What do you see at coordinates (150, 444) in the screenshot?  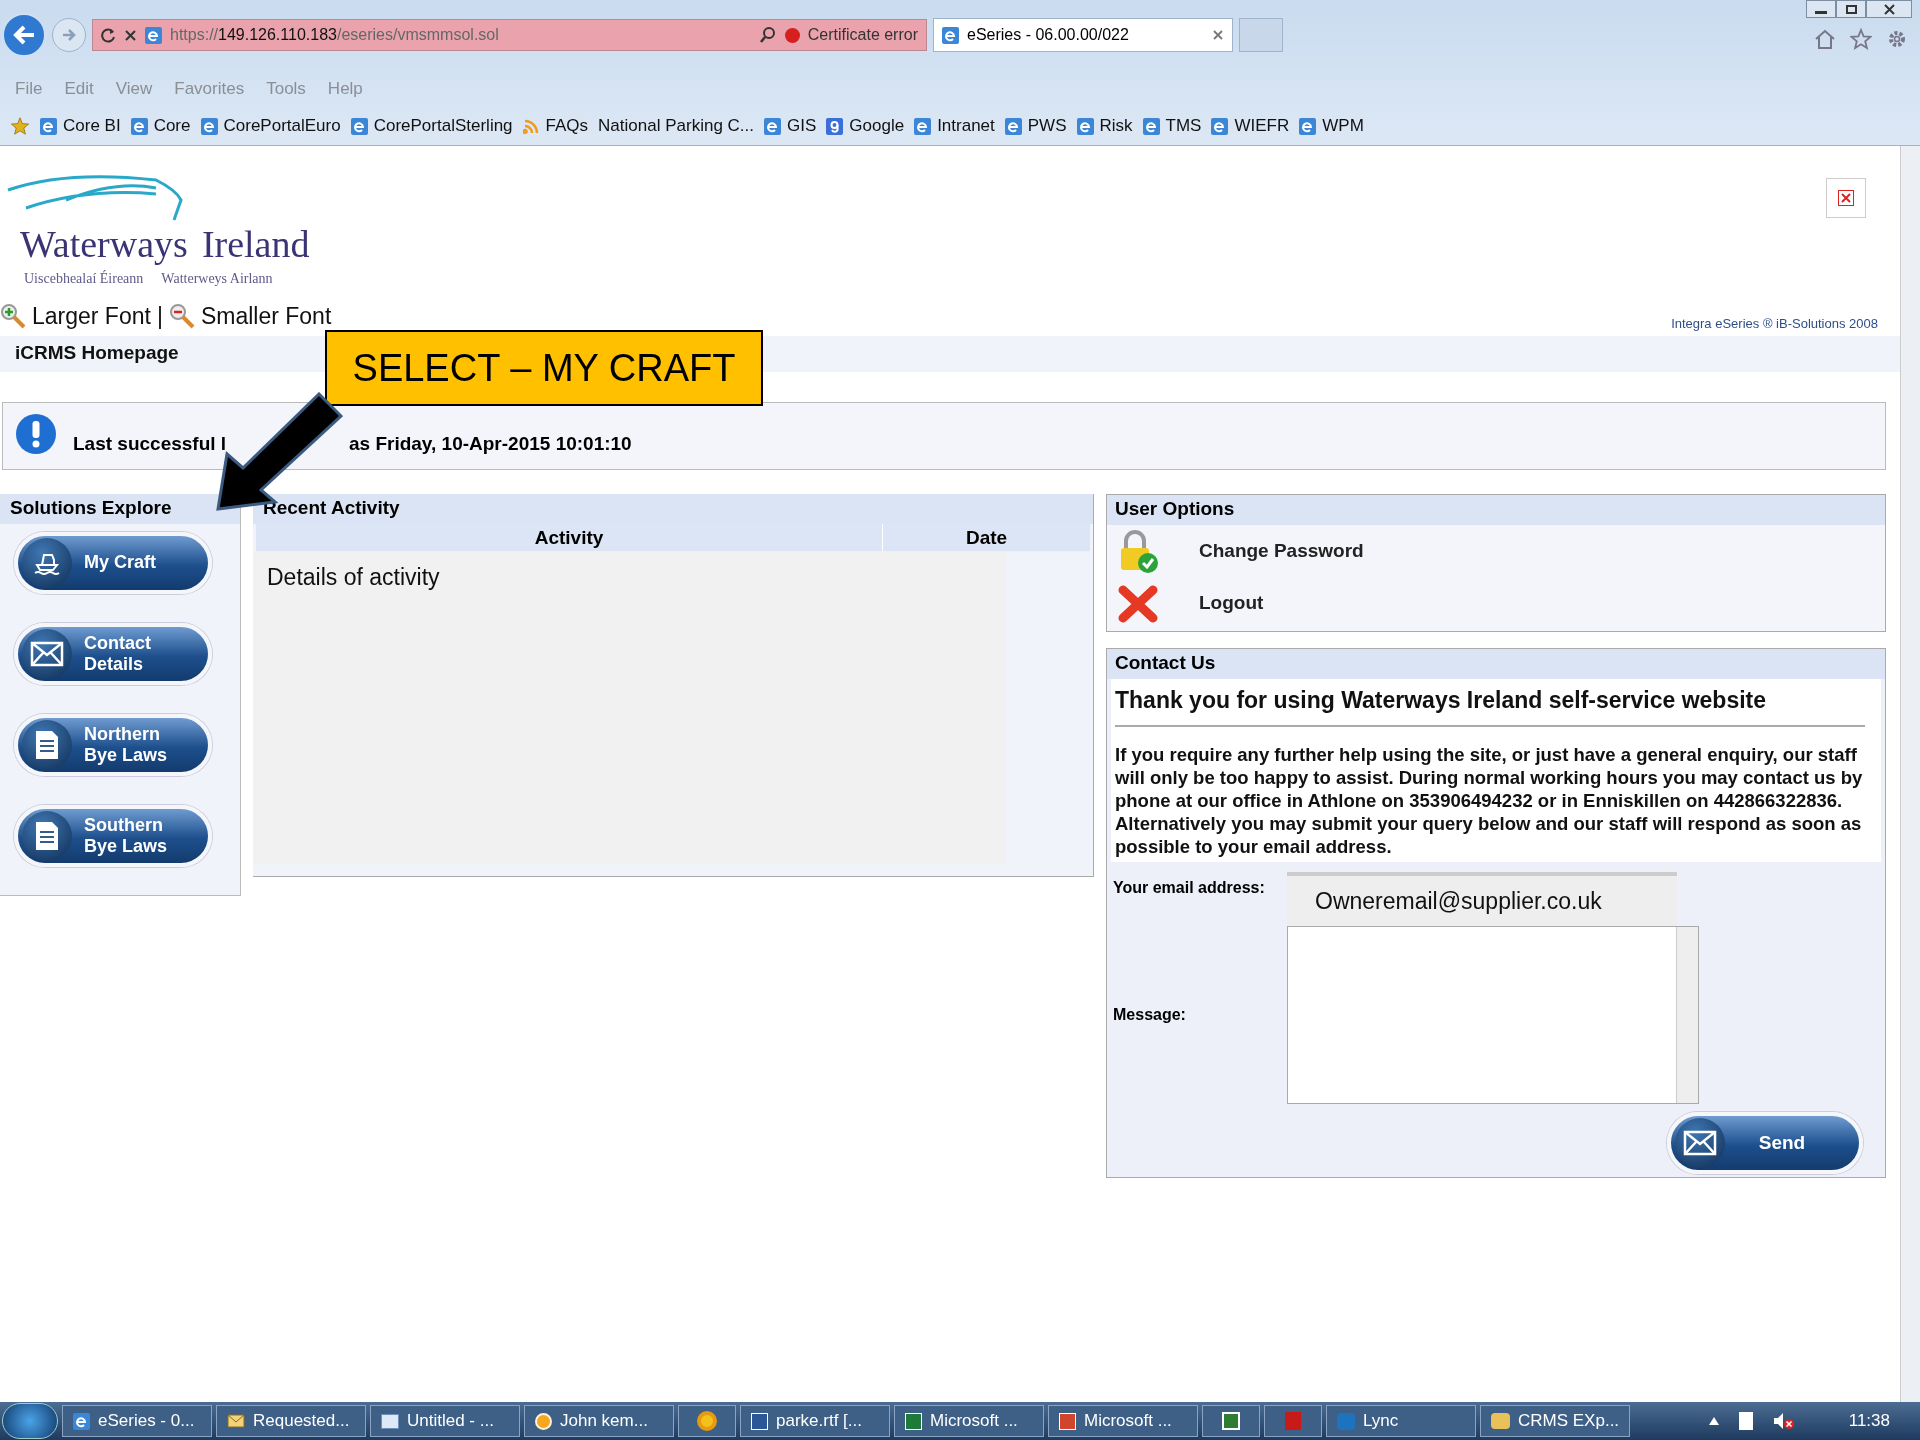 I see `login-notice-text: Last successful l` at bounding box center [150, 444].